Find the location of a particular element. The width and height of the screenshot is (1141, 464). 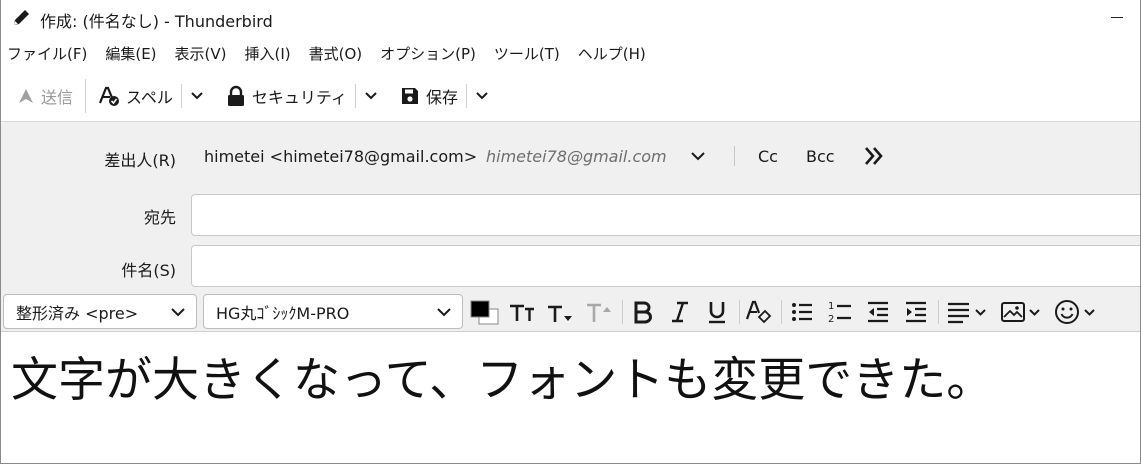

paragraph-format-select: 整形済み <pre> is located at coordinates (100, 311).